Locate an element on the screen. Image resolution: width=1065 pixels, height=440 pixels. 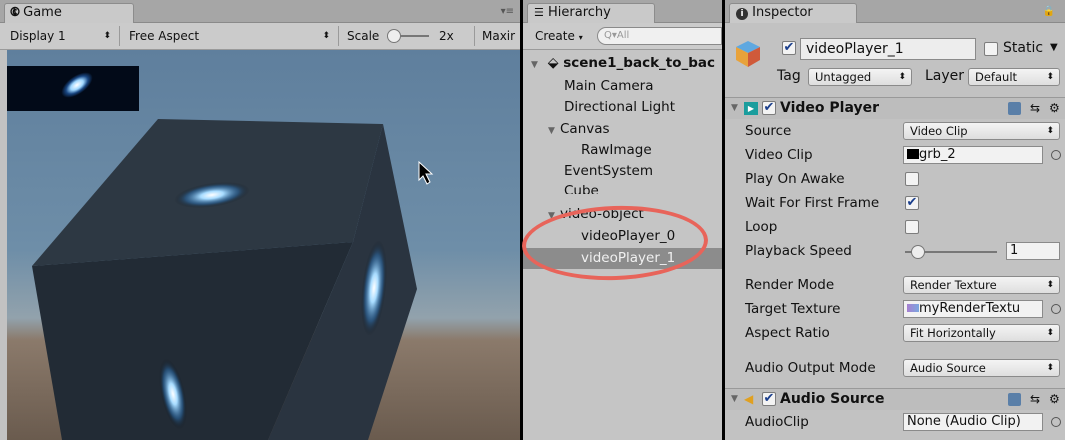
hierarchy-tabbar: ☰ Hierarchy is located at coordinates (622, 11).